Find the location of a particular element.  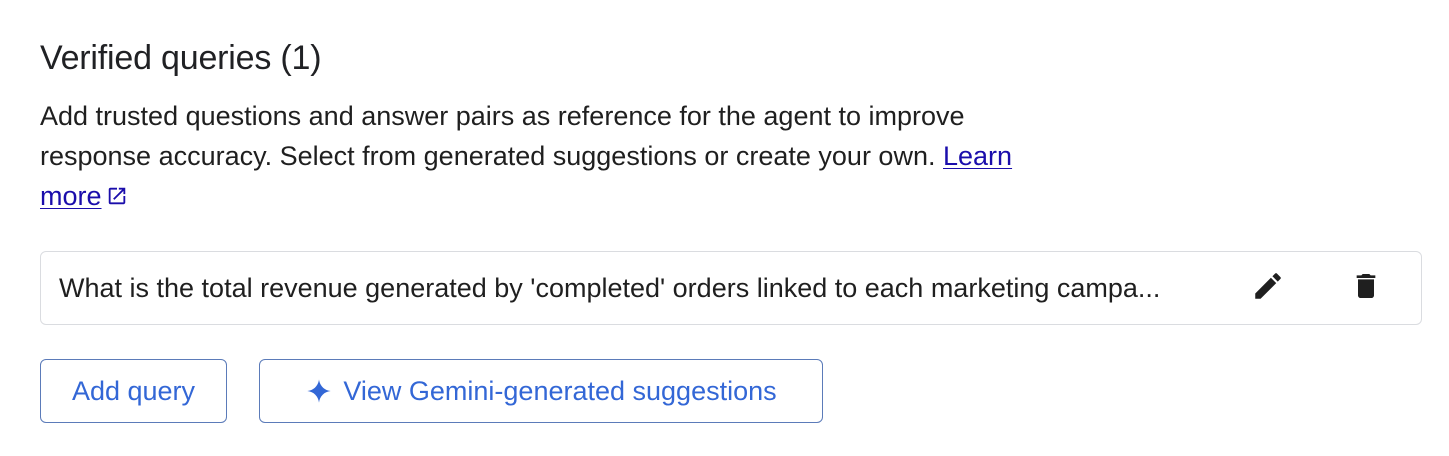

add-query-label: Add query is located at coordinates (133, 390).